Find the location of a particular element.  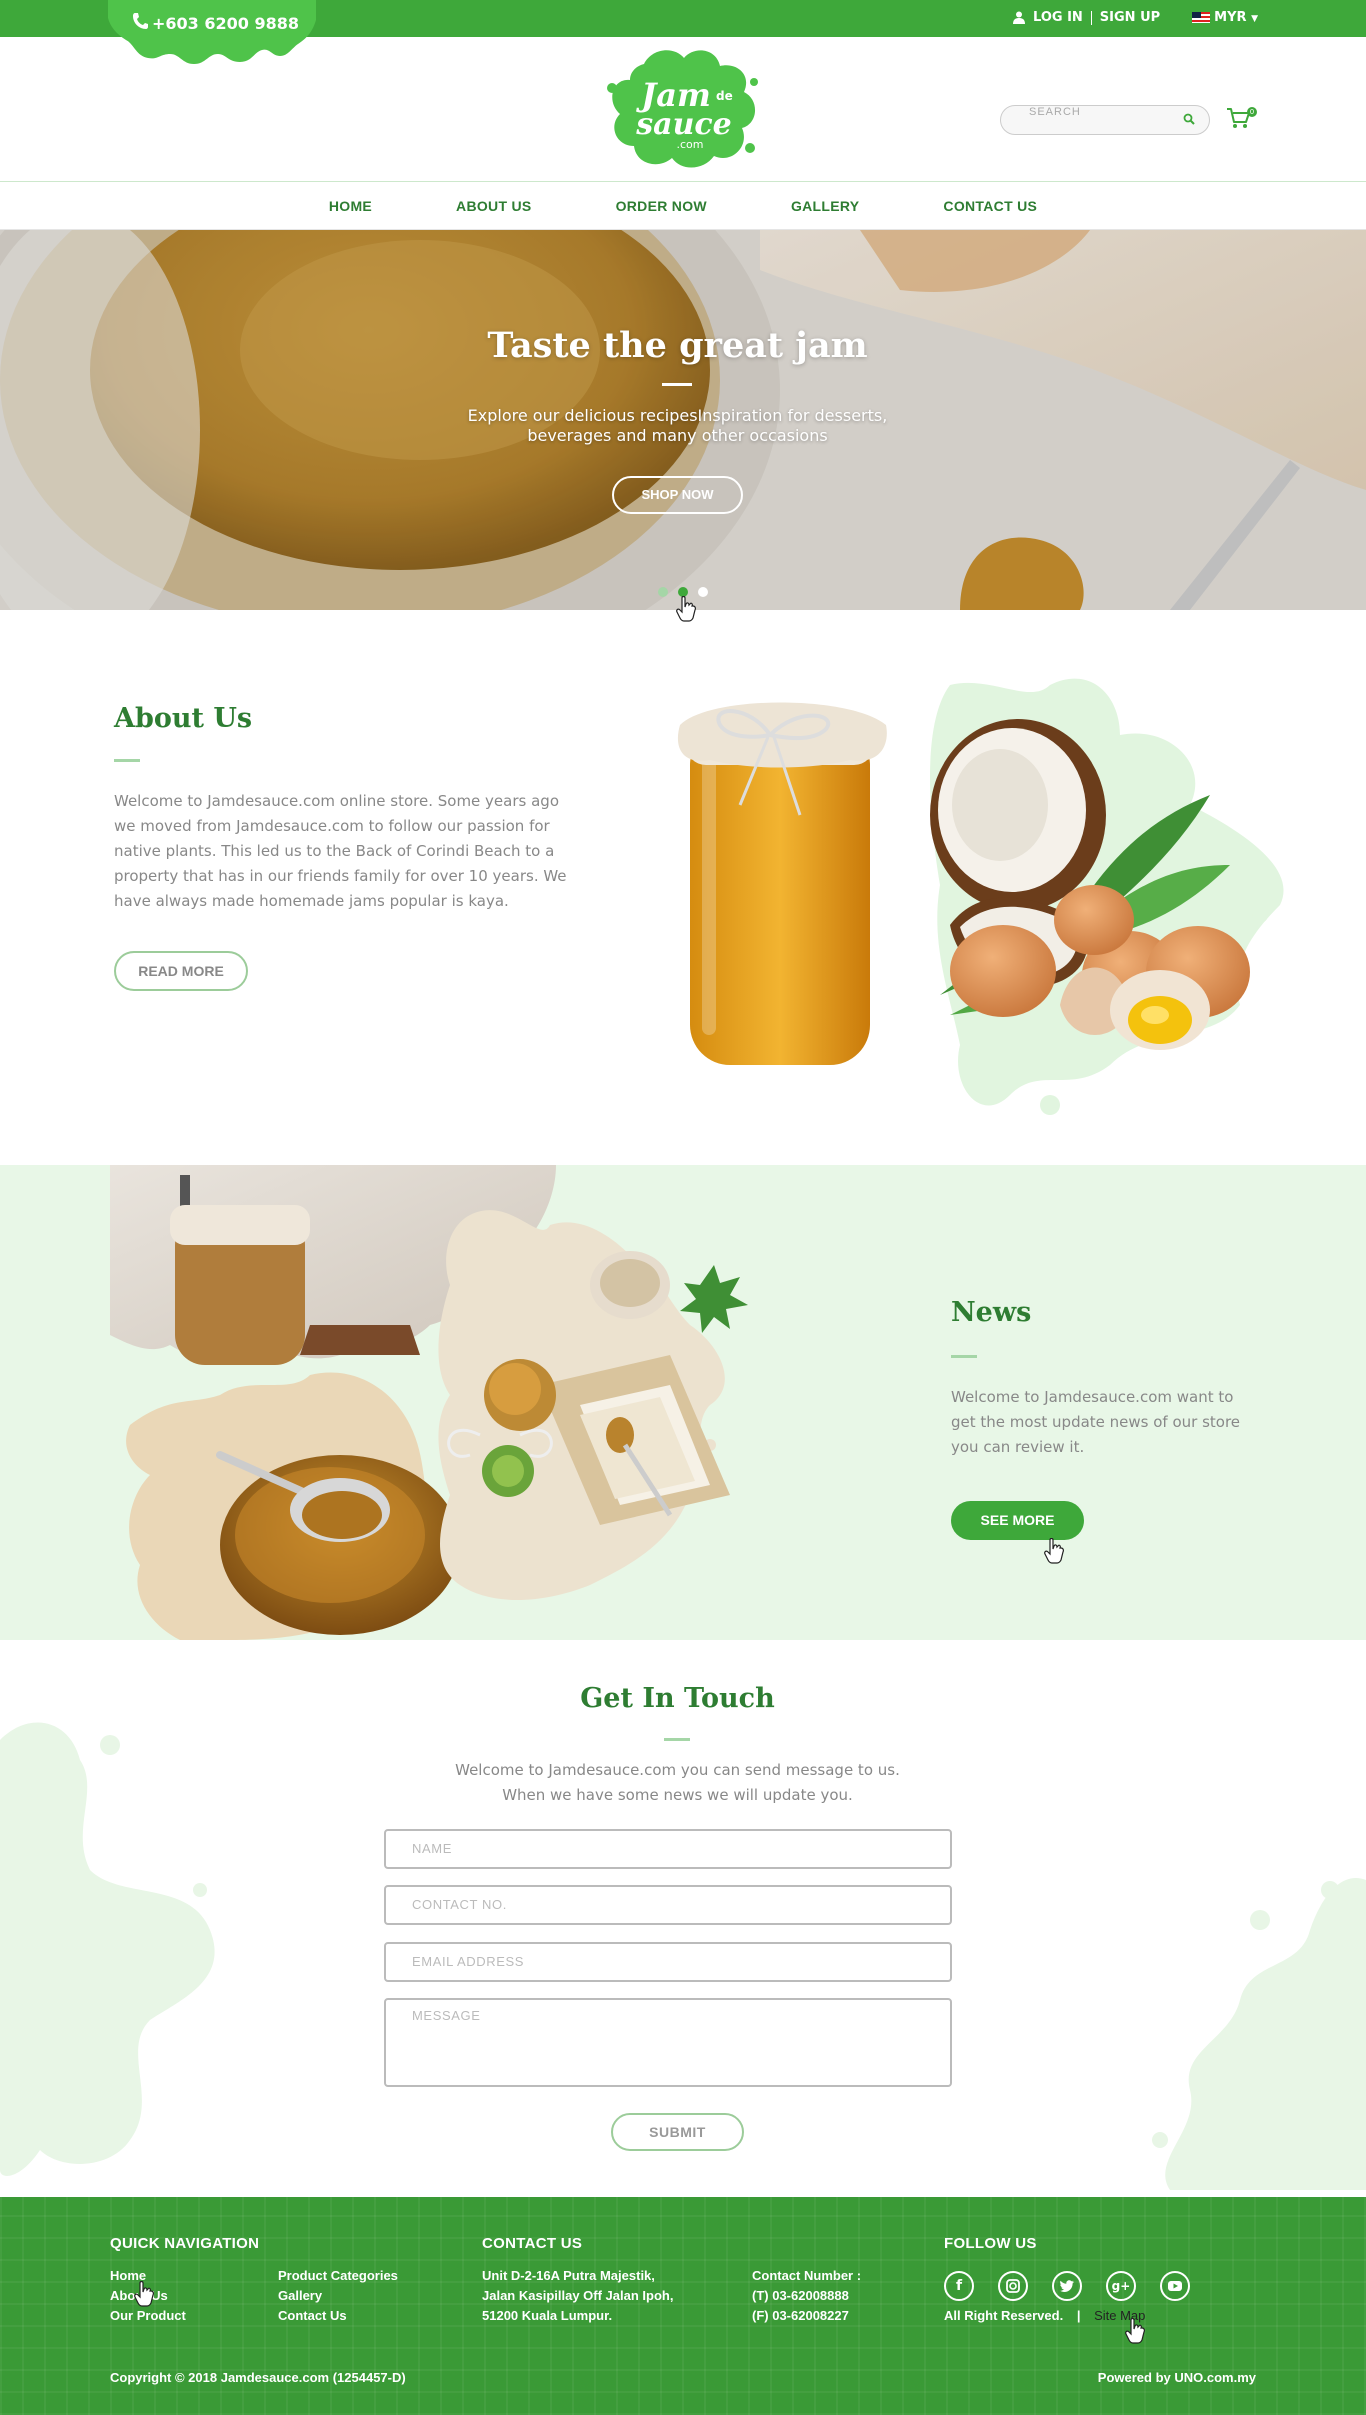

currency-selector: MYR ▼ is located at coordinates (1225, 17).